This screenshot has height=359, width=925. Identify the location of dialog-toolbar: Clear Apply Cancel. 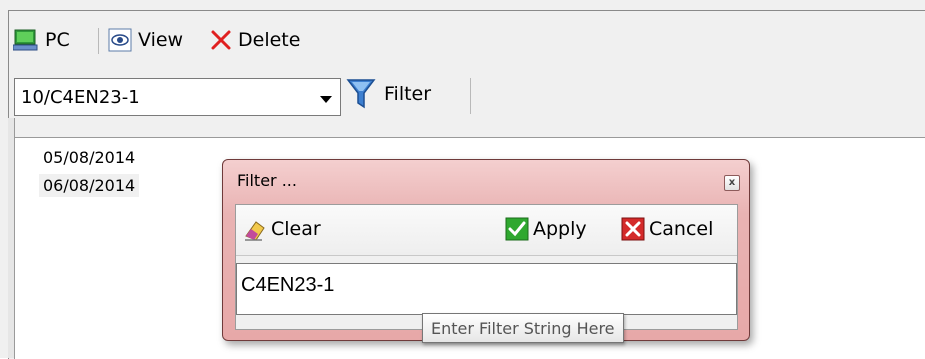
(486, 230).